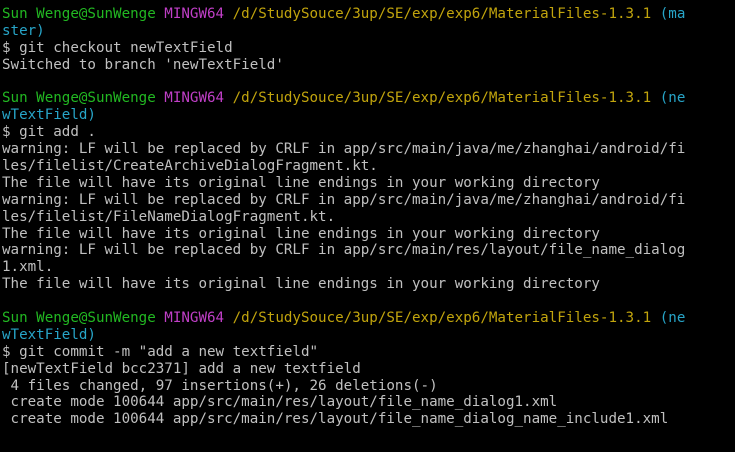 This screenshot has height=452, width=735. What do you see at coordinates (49, 132) in the screenshot?
I see `terminal-text-segment: $ git add .` at bounding box center [49, 132].